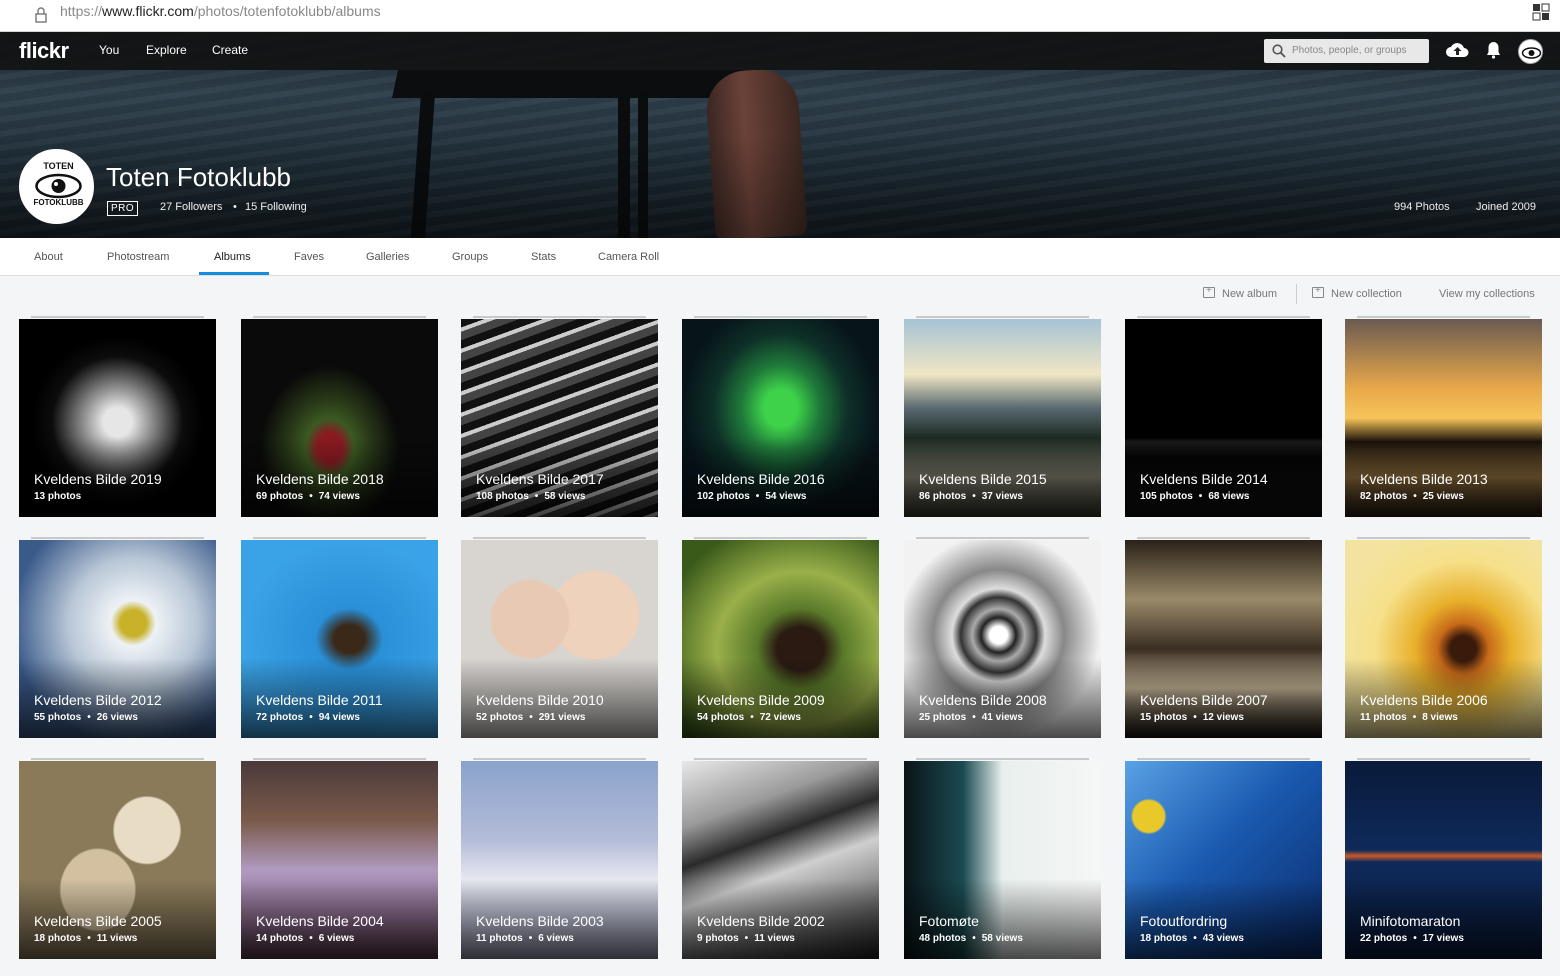 This screenshot has width=1560, height=976. Describe the element at coordinates (109, 50) in the screenshot. I see `nav-you: You` at that location.